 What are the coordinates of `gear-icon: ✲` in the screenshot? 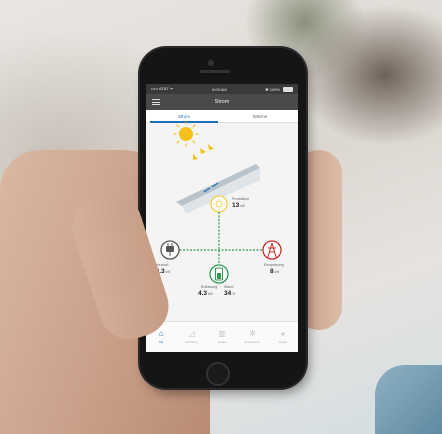 It's located at (252, 333).